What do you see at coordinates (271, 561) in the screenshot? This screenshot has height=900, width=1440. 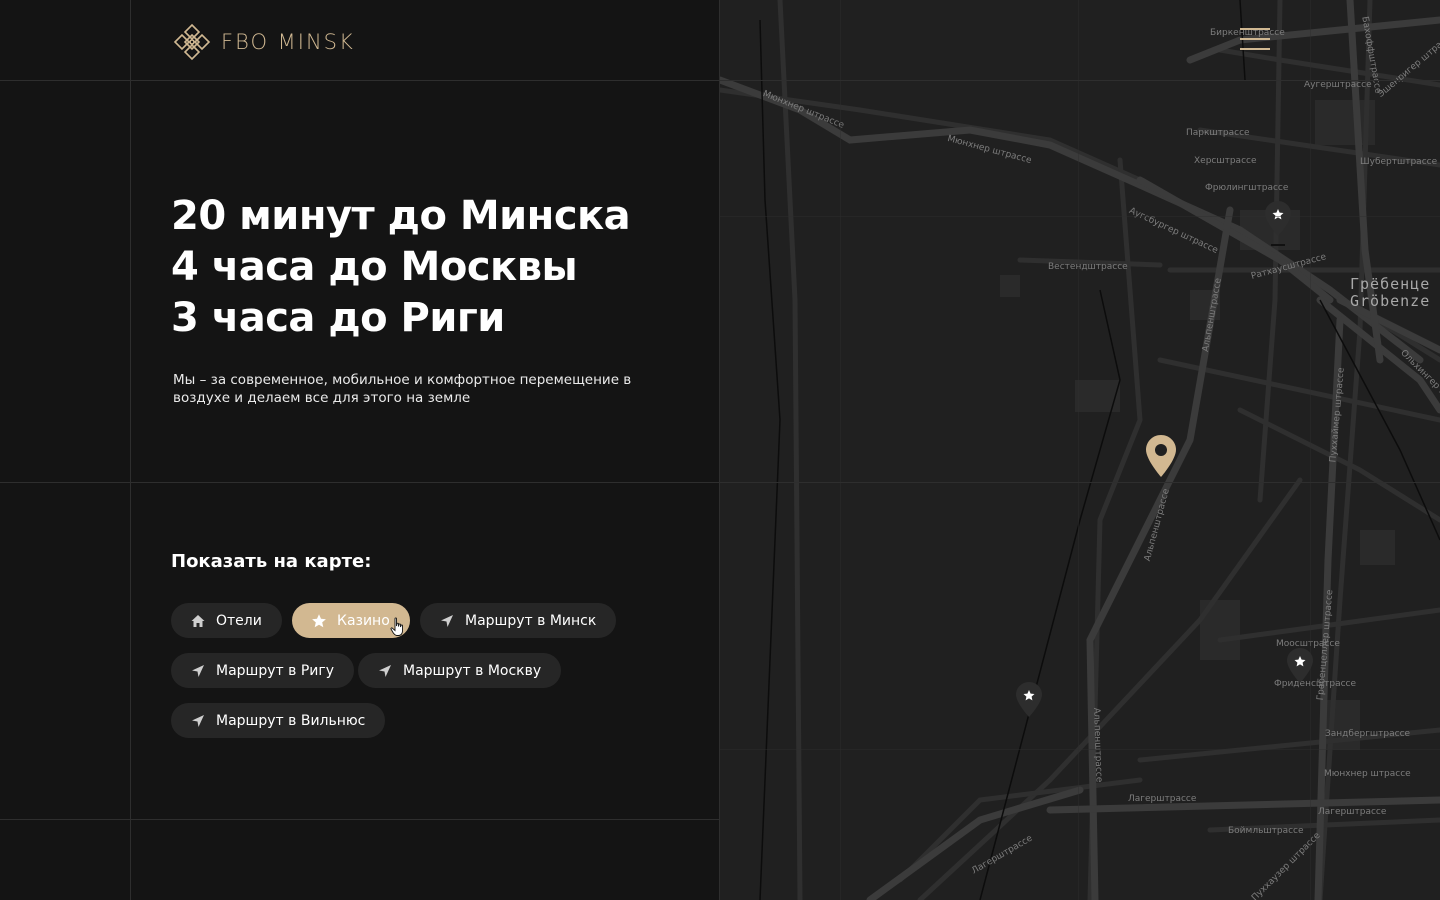 I see `filters-title: Показать на карте:` at bounding box center [271, 561].